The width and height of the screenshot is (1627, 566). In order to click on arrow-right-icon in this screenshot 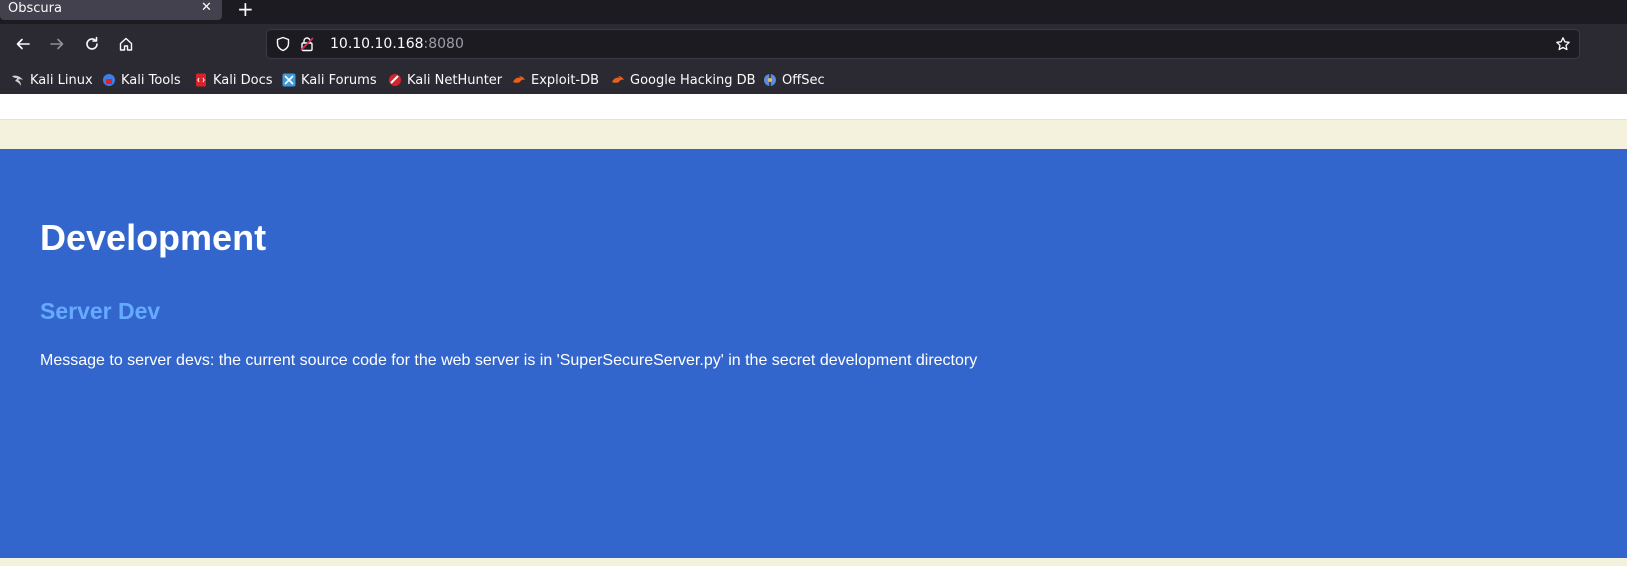, I will do `click(57, 44)`.